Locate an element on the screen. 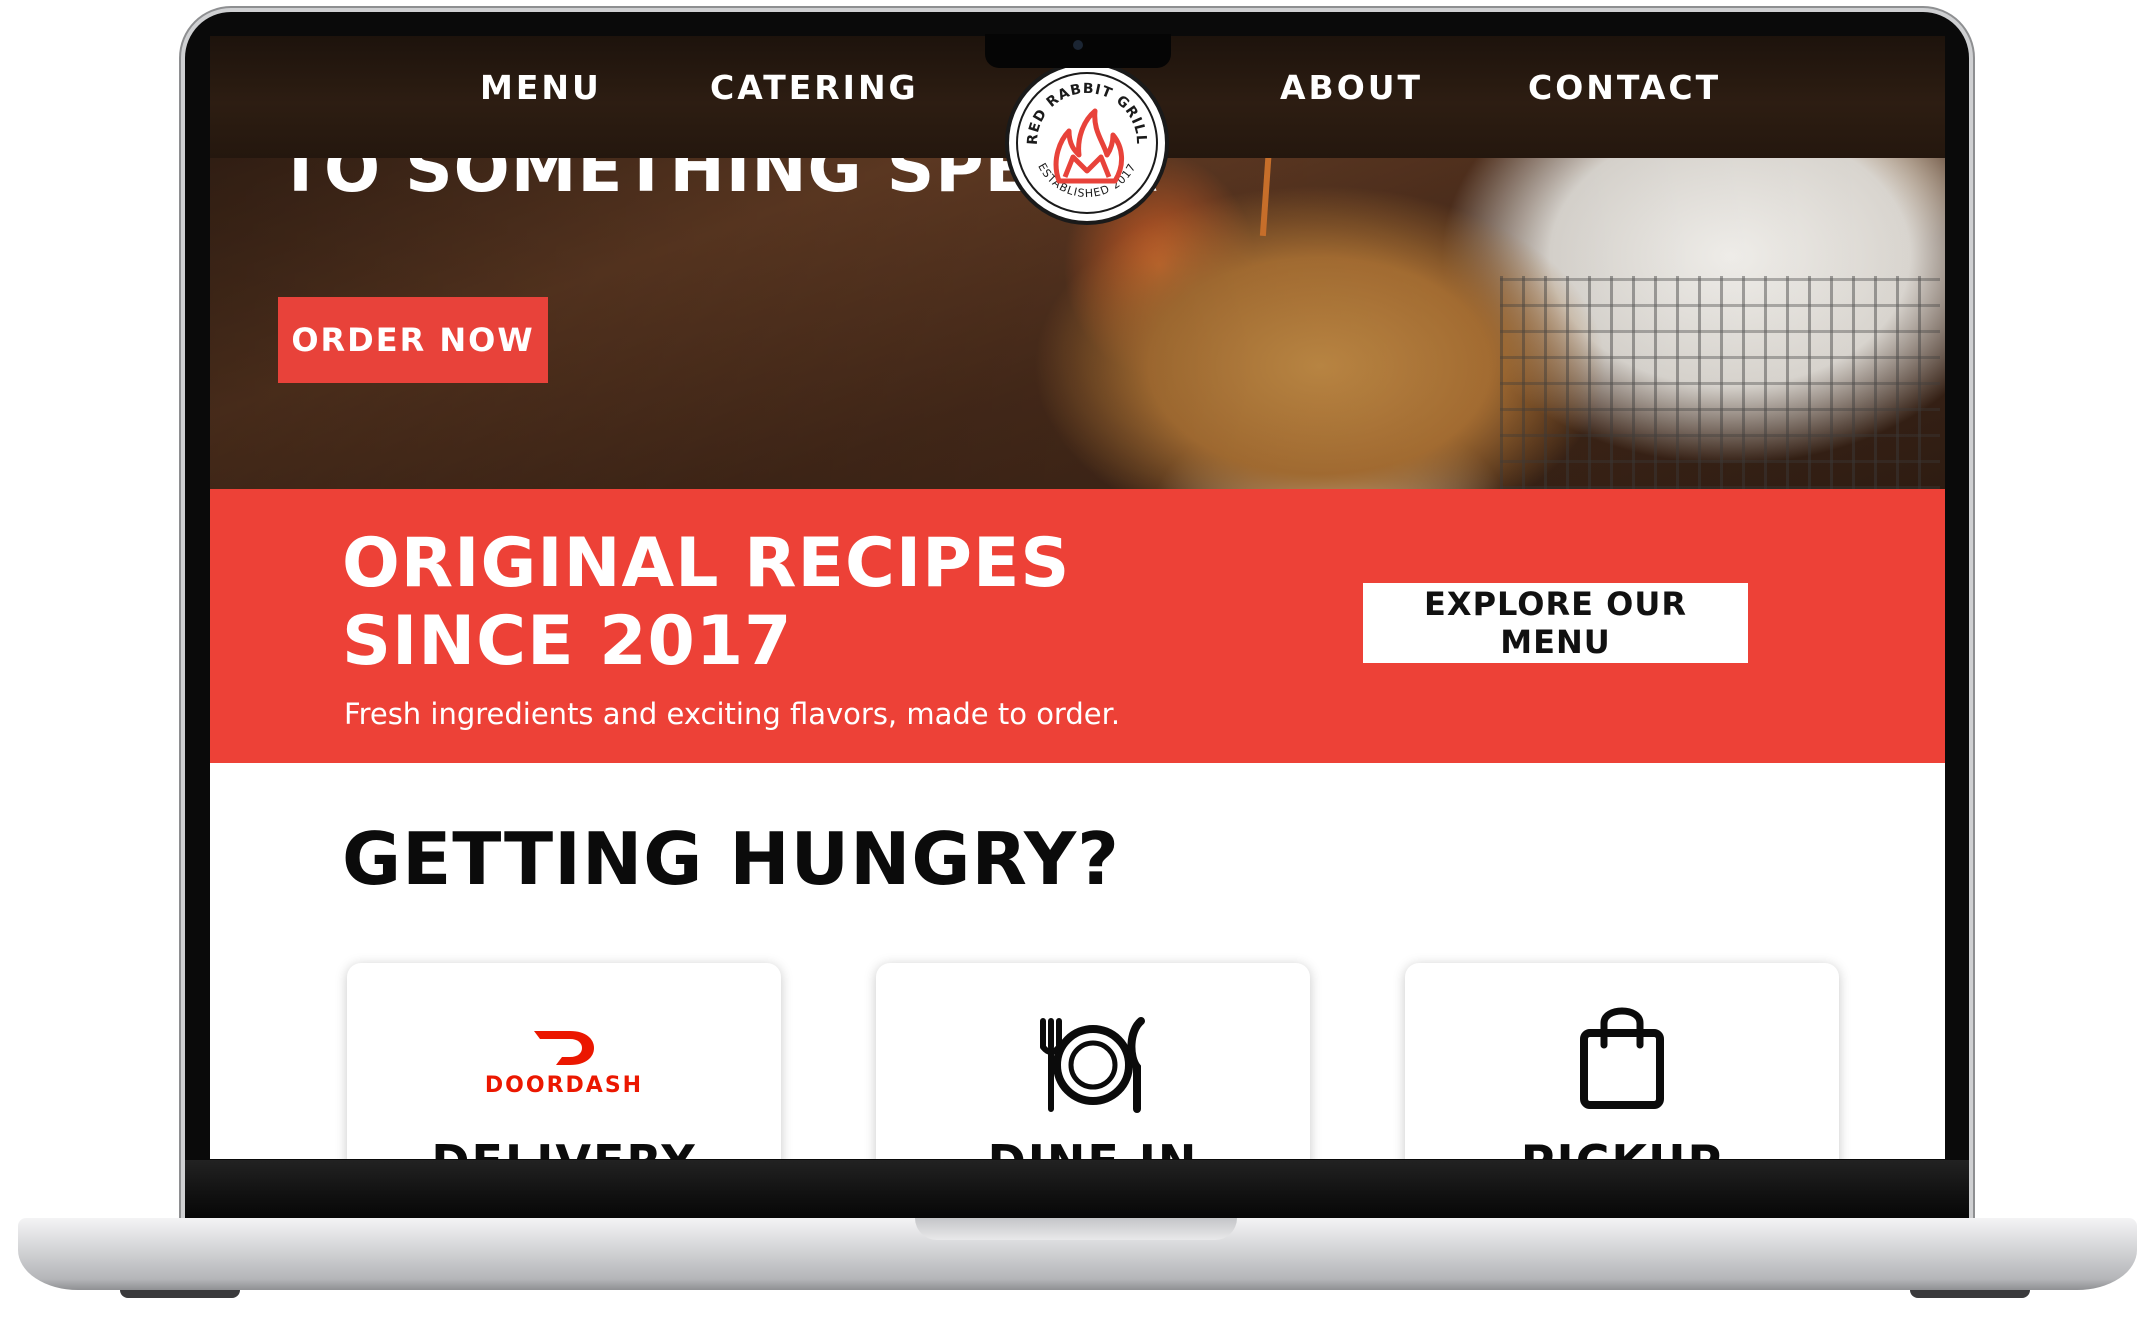 This screenshot has width=2149, height=1318. order-now-button: ORDER NOW is located at coordinates (413, 340).